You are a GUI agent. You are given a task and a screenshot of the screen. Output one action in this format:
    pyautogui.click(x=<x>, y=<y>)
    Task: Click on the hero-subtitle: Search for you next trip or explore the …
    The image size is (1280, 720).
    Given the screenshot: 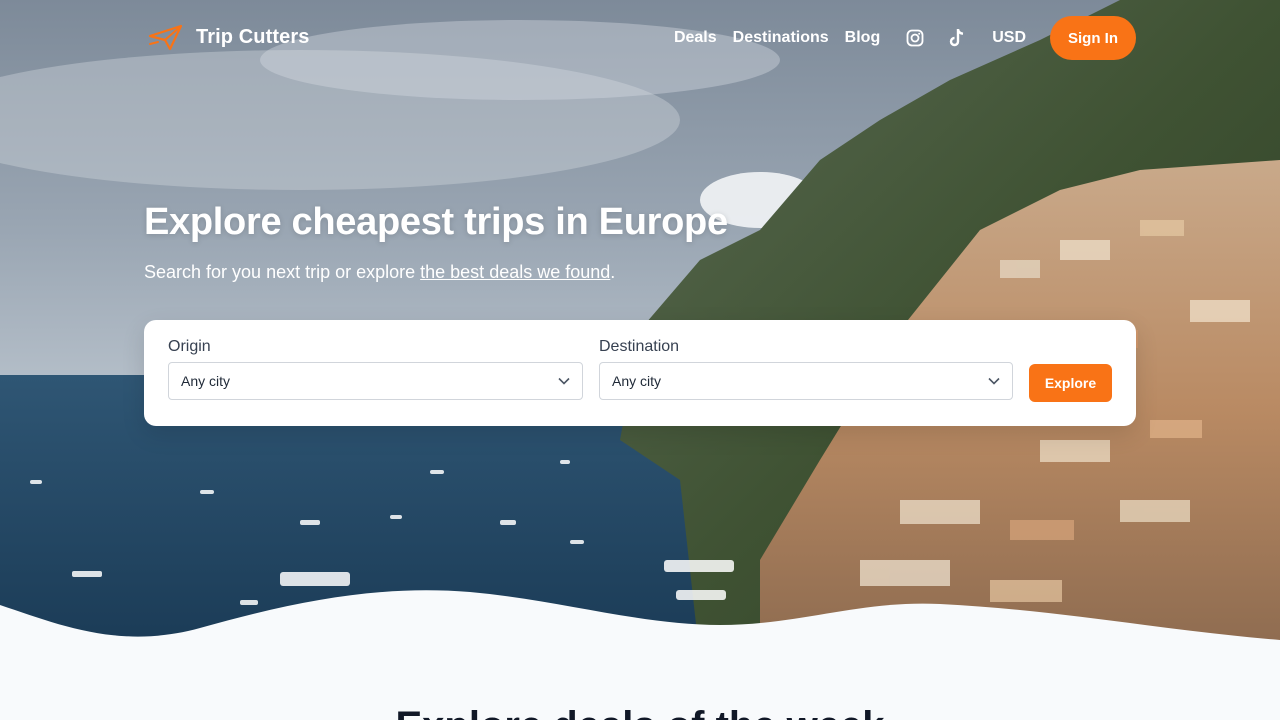 What is the action you would take?
    pyautogui.click(x=379, y=272)
    